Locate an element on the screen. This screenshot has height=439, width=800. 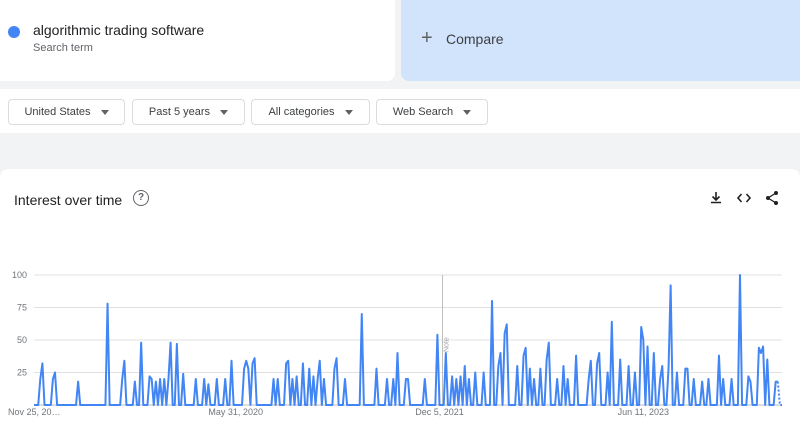
category-value: All categories is located at coordinates (301, 112).